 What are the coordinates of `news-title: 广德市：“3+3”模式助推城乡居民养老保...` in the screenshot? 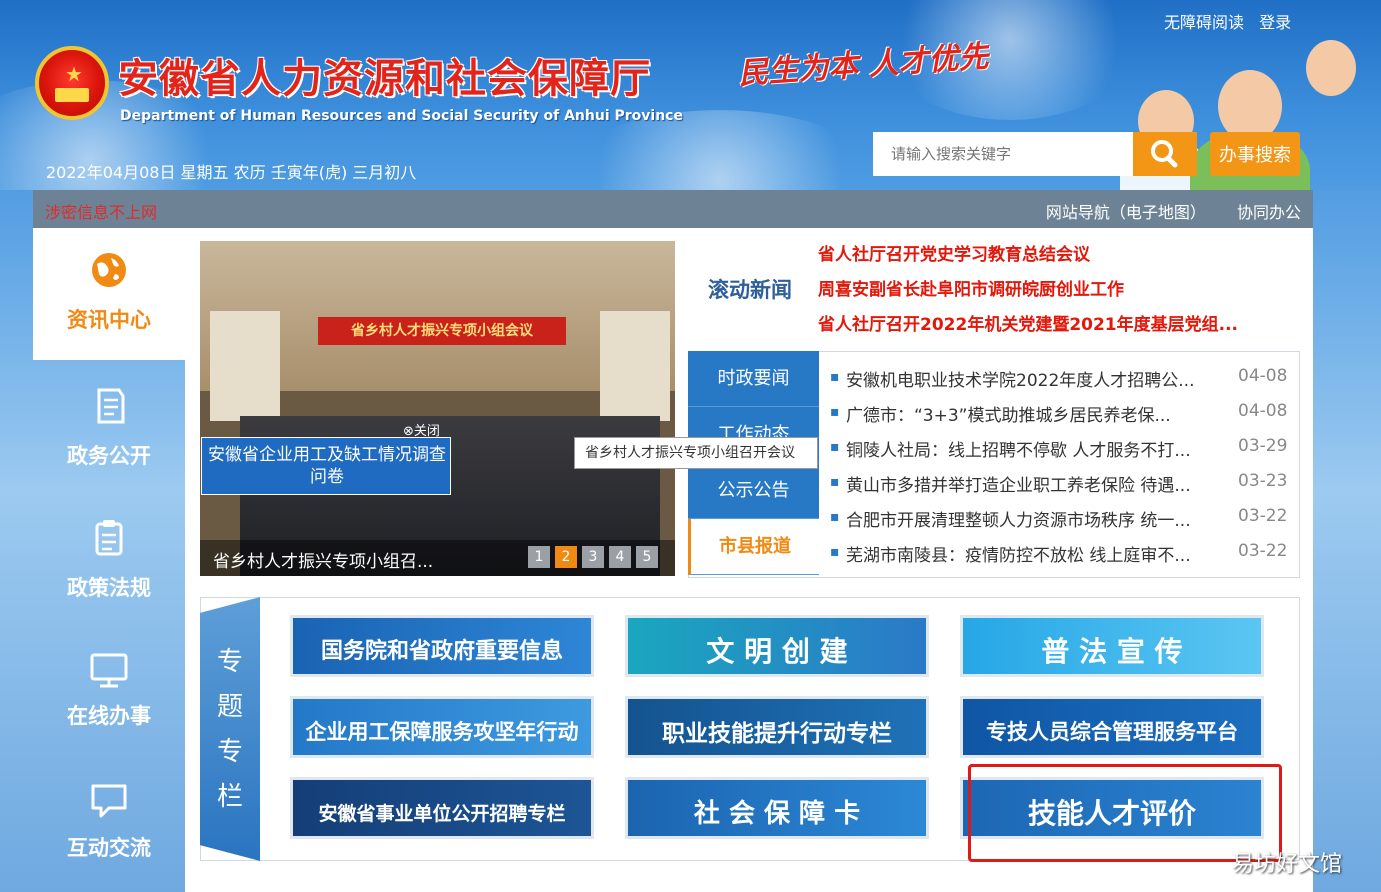 It's located at (1026, 413).